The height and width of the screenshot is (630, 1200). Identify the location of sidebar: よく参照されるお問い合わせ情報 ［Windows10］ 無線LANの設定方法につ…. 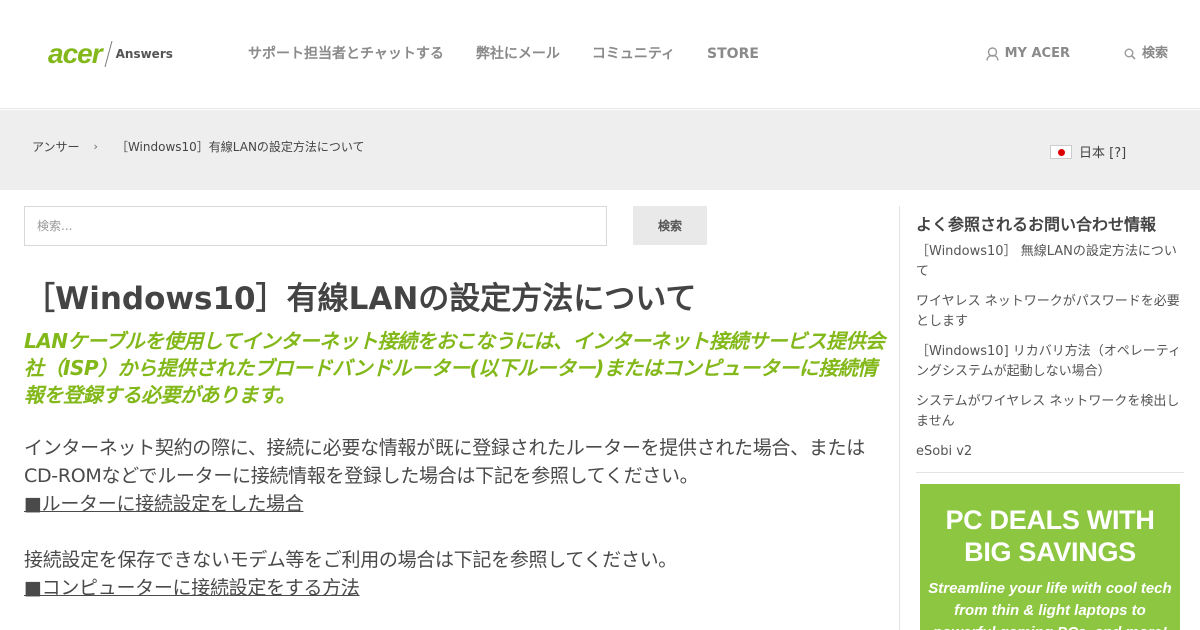
(1050, 342).